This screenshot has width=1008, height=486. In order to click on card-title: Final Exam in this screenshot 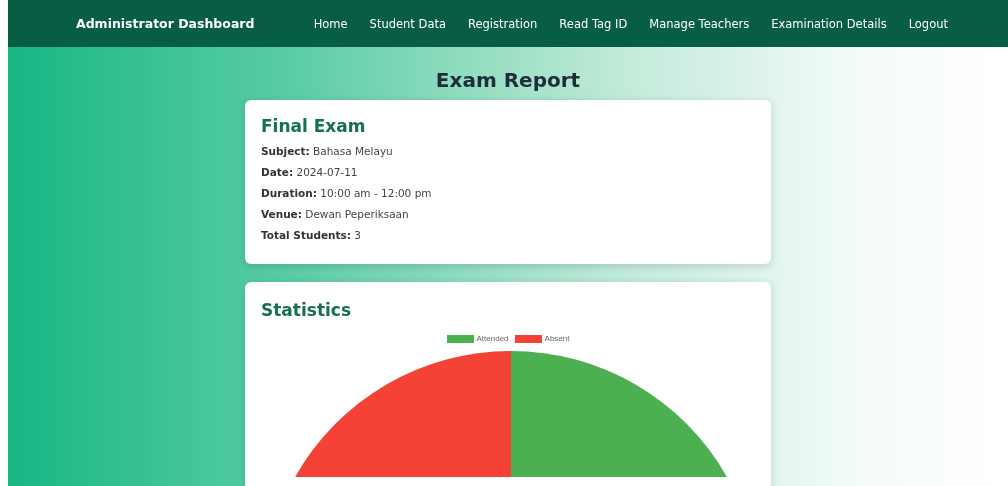, I will do `click(314, 126)`.